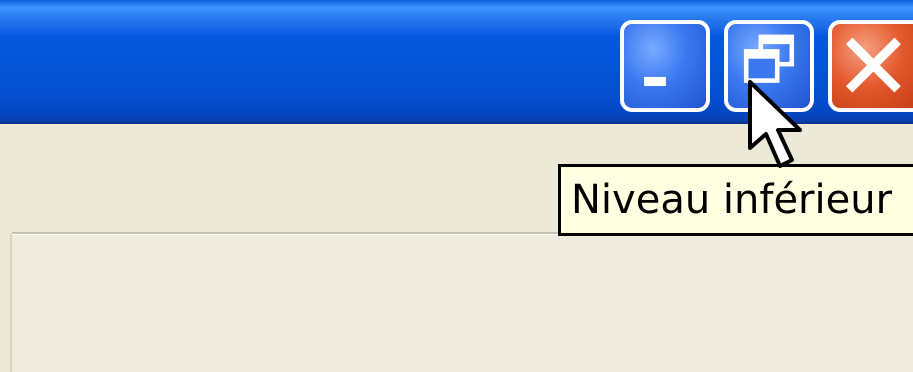 The width and height of the screenshot is (913, 372). I want to click on minimize-button, so click(665, 66).